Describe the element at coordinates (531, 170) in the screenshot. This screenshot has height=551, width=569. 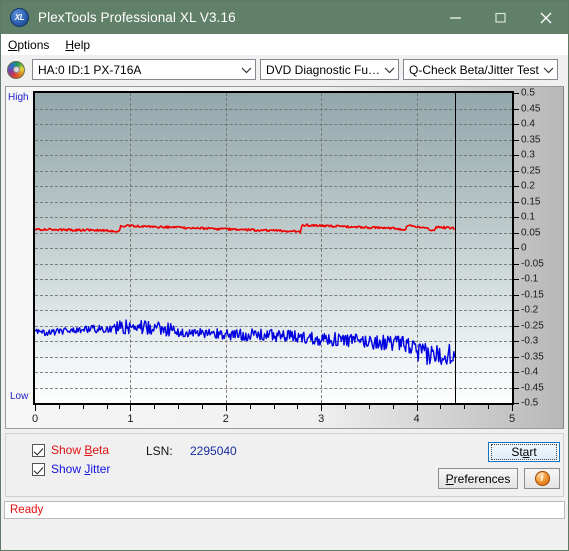
I see `y-tick-label: 0.25` at that location.